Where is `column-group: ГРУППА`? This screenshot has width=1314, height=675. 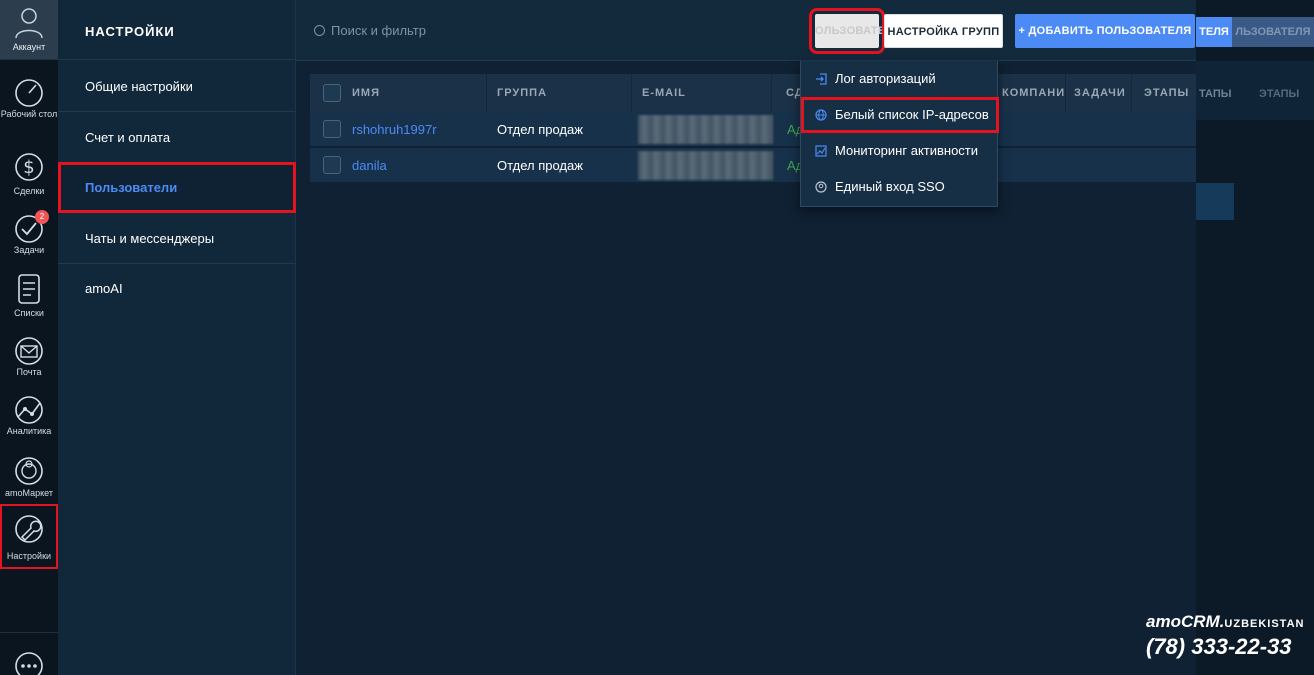
column-group: ГРУППА is located at coordinates (559, 93).